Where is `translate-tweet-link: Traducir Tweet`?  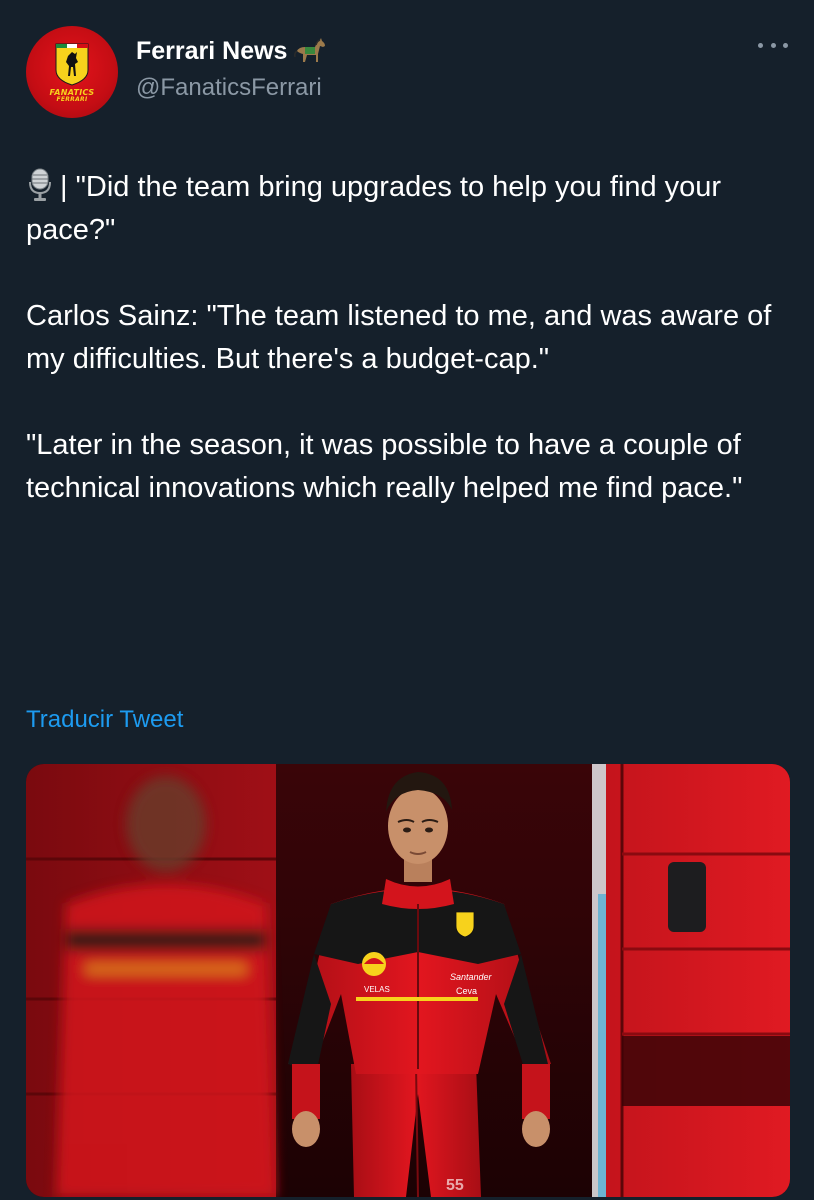 translate-tweet-link: Traducir Tweet is located at coordinates (104, 720).